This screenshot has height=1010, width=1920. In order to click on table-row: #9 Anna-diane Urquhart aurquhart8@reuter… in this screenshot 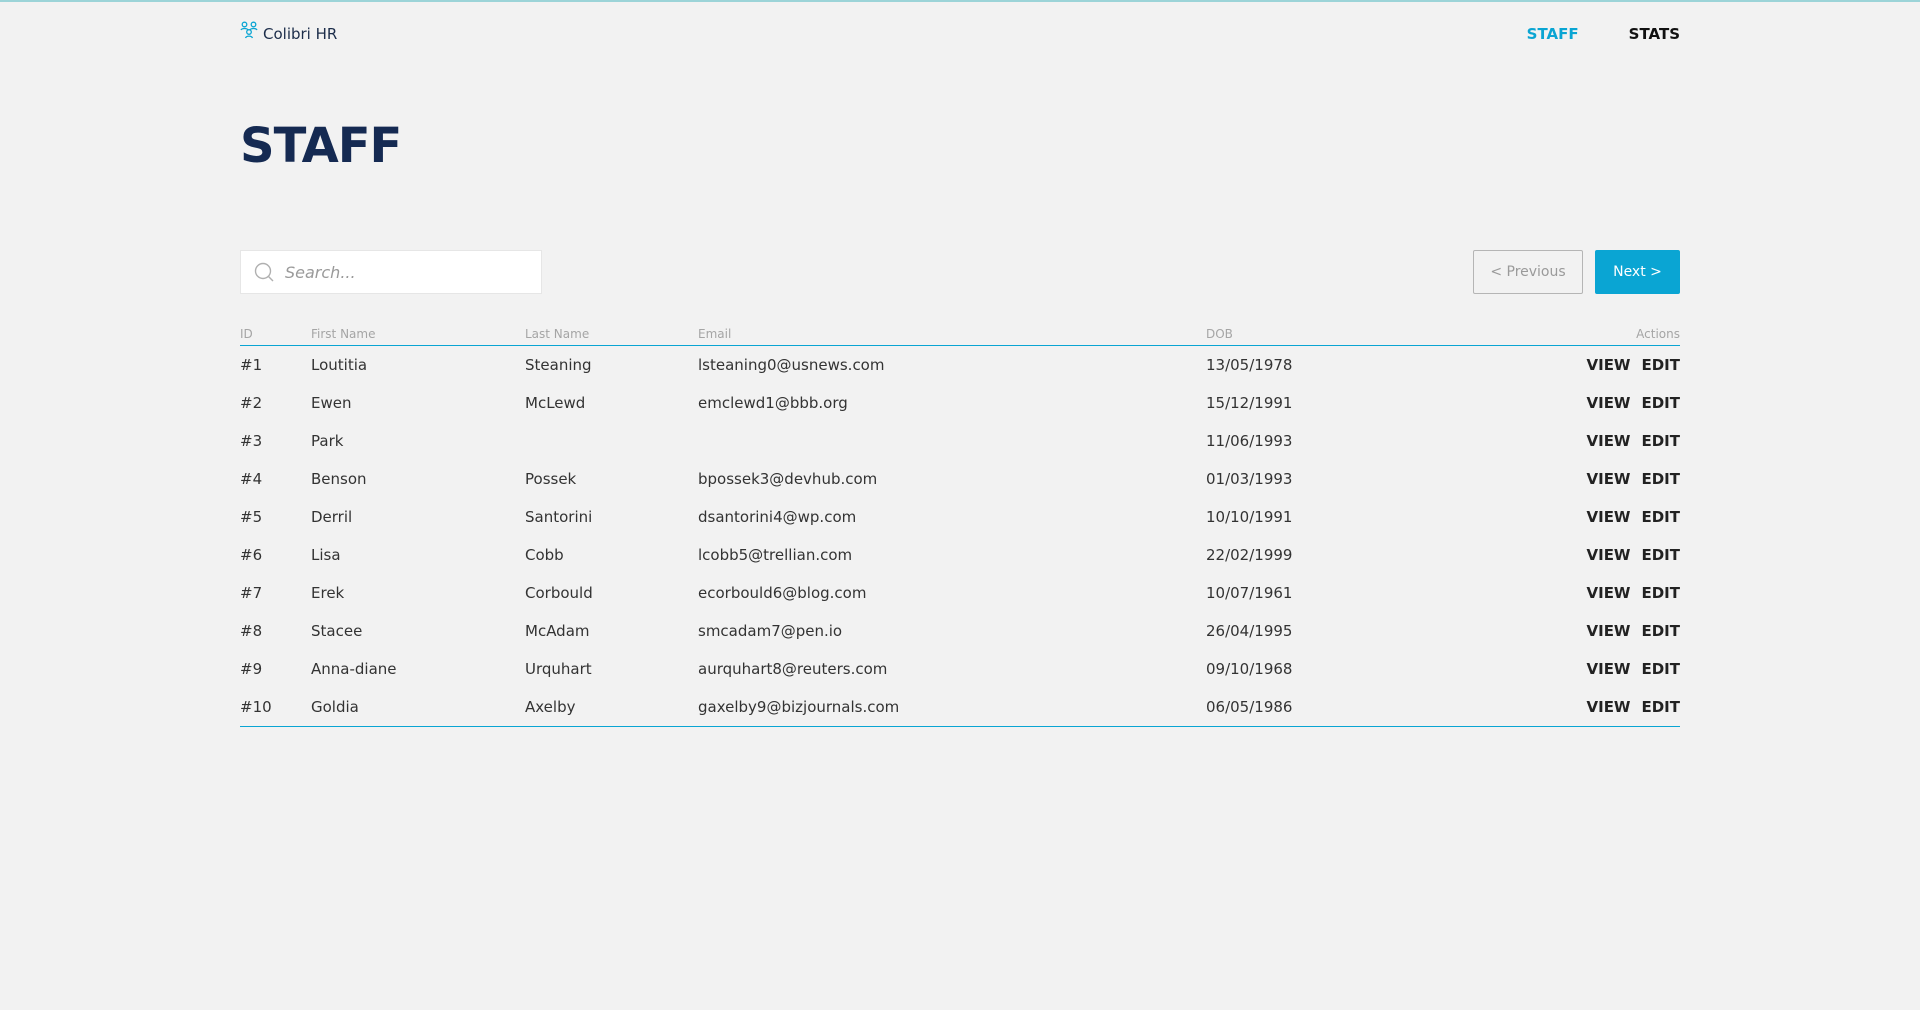, I will do `click(960, 669)`.